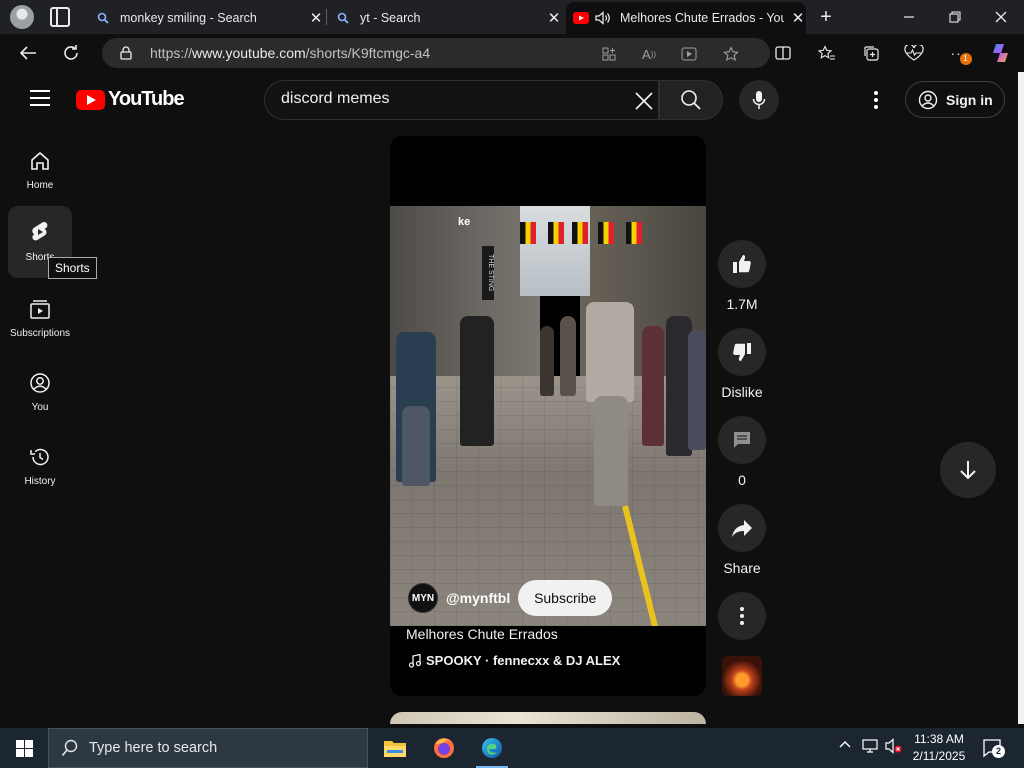  What do you see at coordinates (845, 746) in the screenshot?
I see `show-hidden-icons-icon` at bounding box center [845, 746].